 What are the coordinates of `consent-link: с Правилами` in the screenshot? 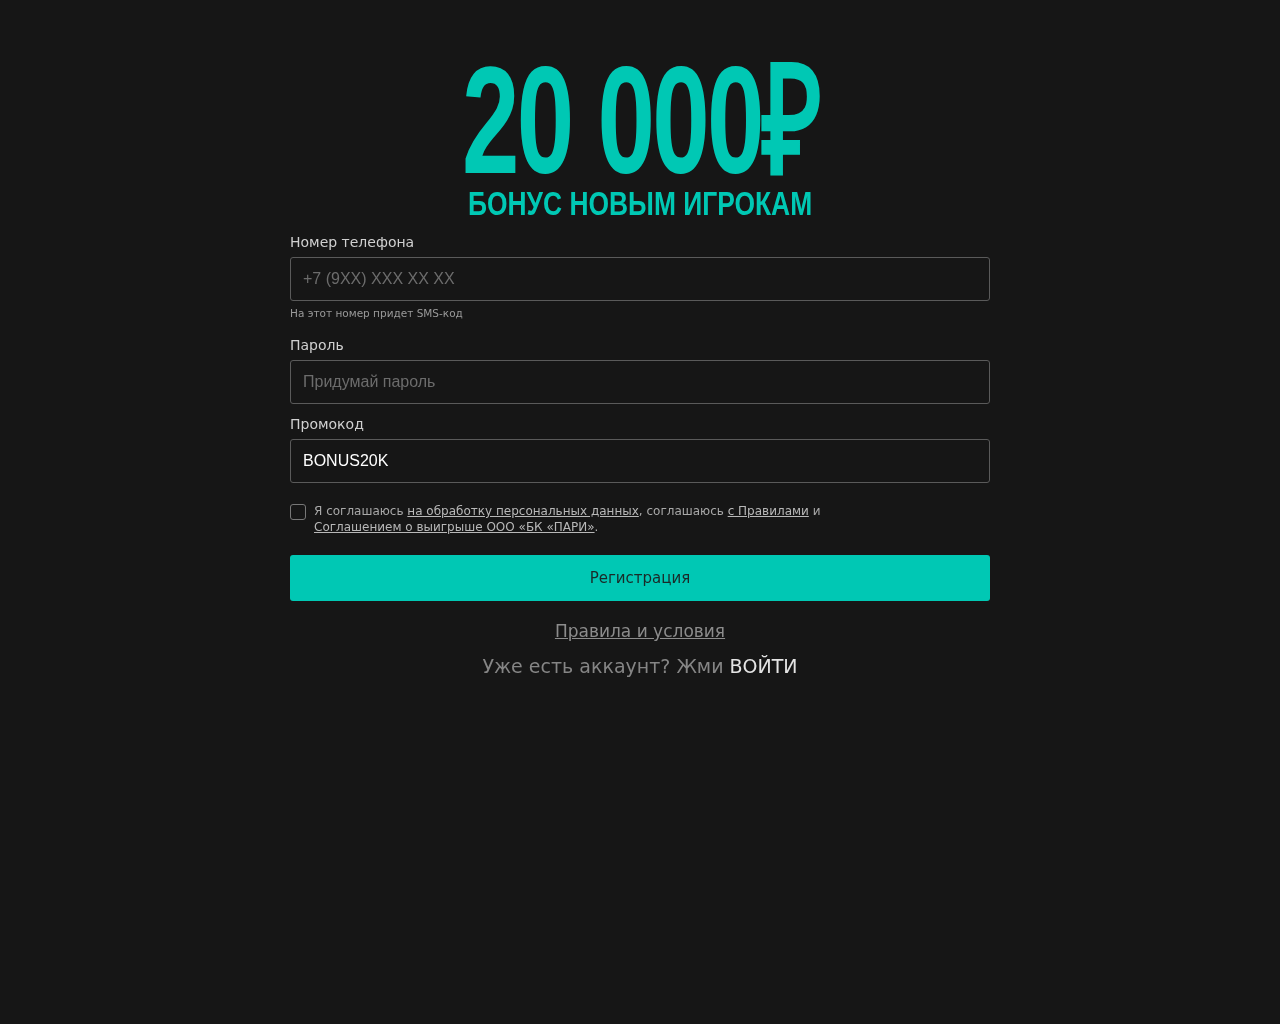 It's located at (768, 511).